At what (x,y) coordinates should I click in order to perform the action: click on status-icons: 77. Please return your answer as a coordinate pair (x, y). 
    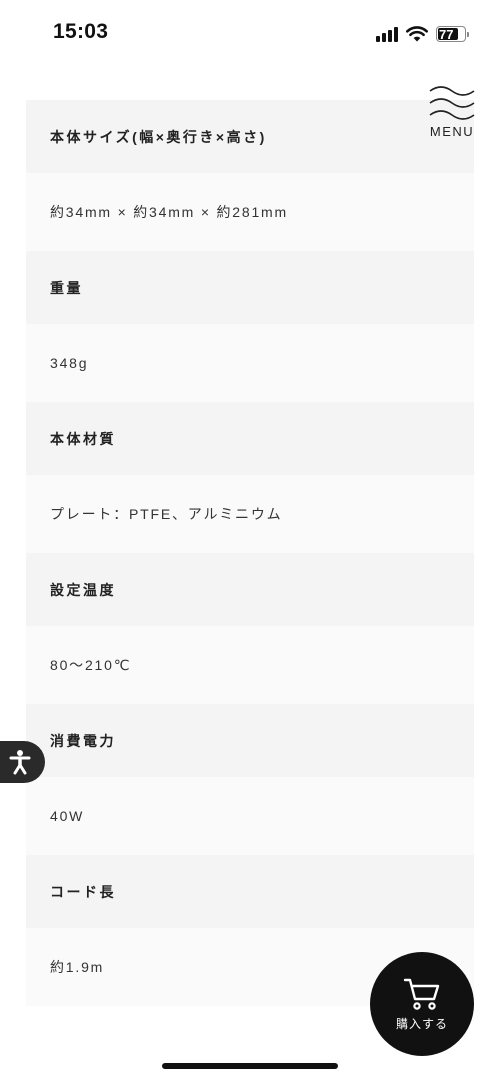
    Looking at the image, I should click on (422, 34).